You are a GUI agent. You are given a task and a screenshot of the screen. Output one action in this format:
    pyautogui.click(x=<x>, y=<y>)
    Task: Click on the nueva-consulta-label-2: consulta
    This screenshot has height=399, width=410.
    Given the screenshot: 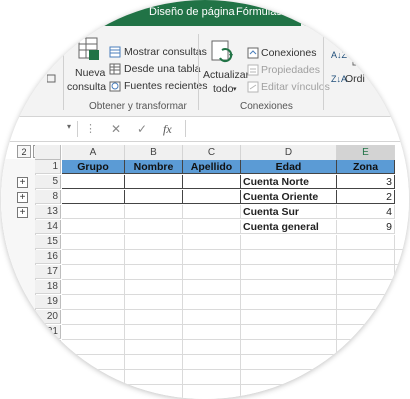 What is the action you would take?
    pyautogui.click(x=86, y=87)
    